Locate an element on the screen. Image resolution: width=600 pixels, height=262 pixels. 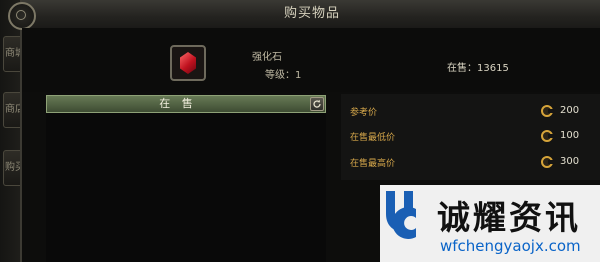
on-sale-label: 在 售 is located at coordinates (178, 103).